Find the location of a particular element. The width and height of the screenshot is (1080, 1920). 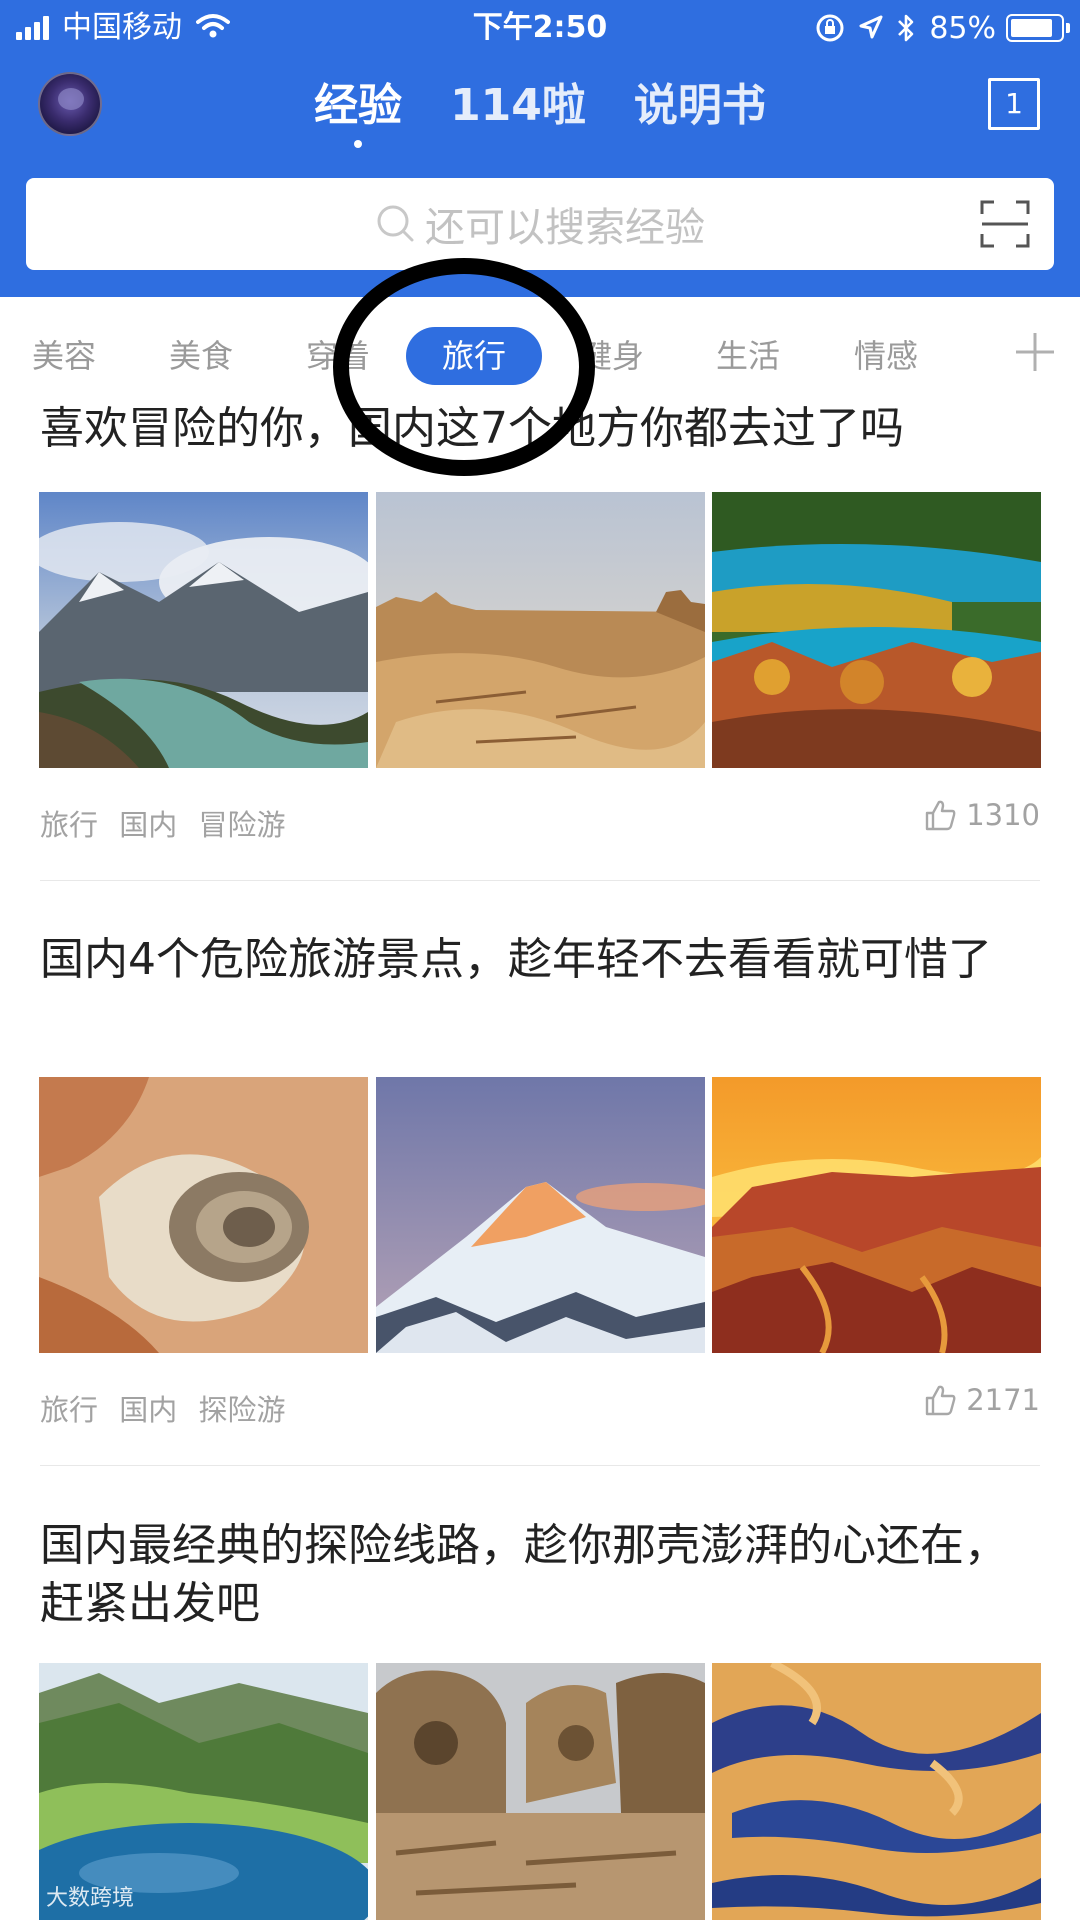

search-placeholder: 还可以搜索经验 is located at coordinates (565, 228).